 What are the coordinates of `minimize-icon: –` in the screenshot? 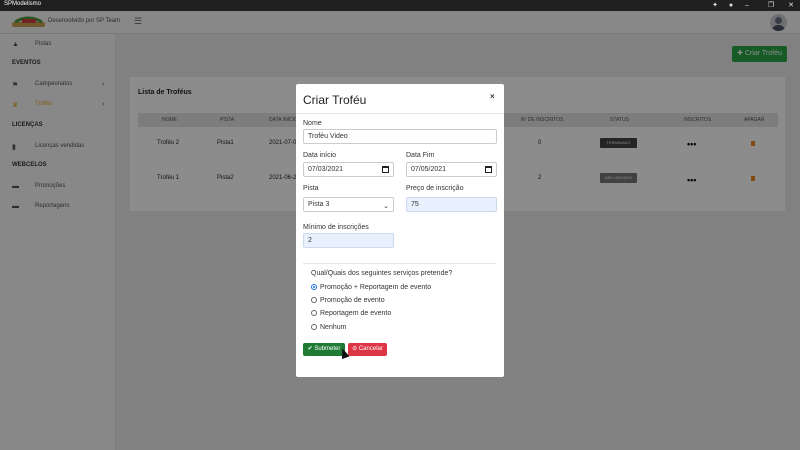 It's located at (747, 5).